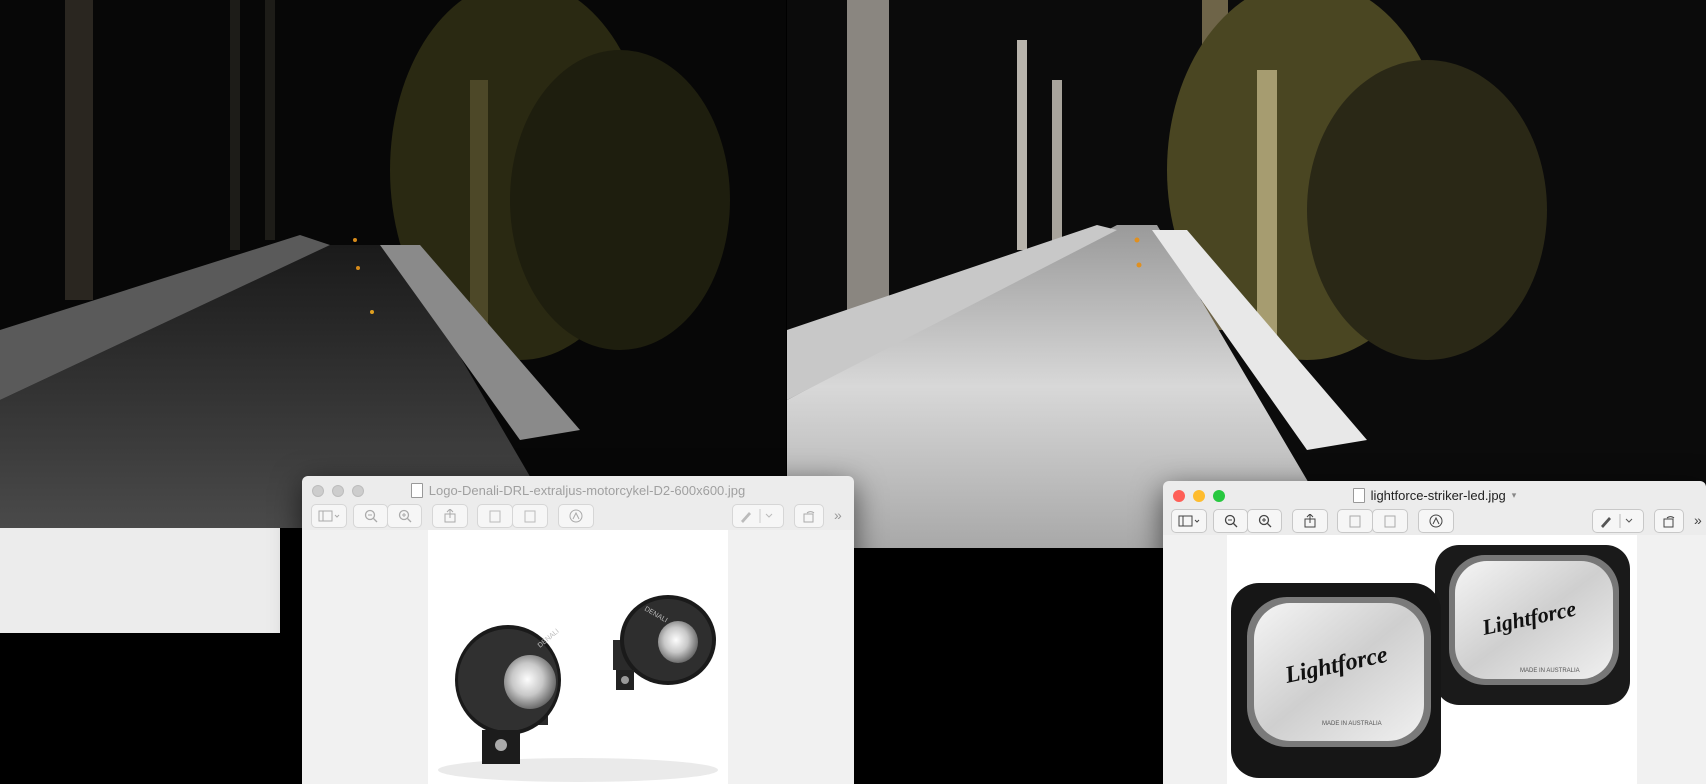 The image size is (1706, 784). I want to click on window-title: lightforce-striker-led.jpg ▾, so click(1434, 495).